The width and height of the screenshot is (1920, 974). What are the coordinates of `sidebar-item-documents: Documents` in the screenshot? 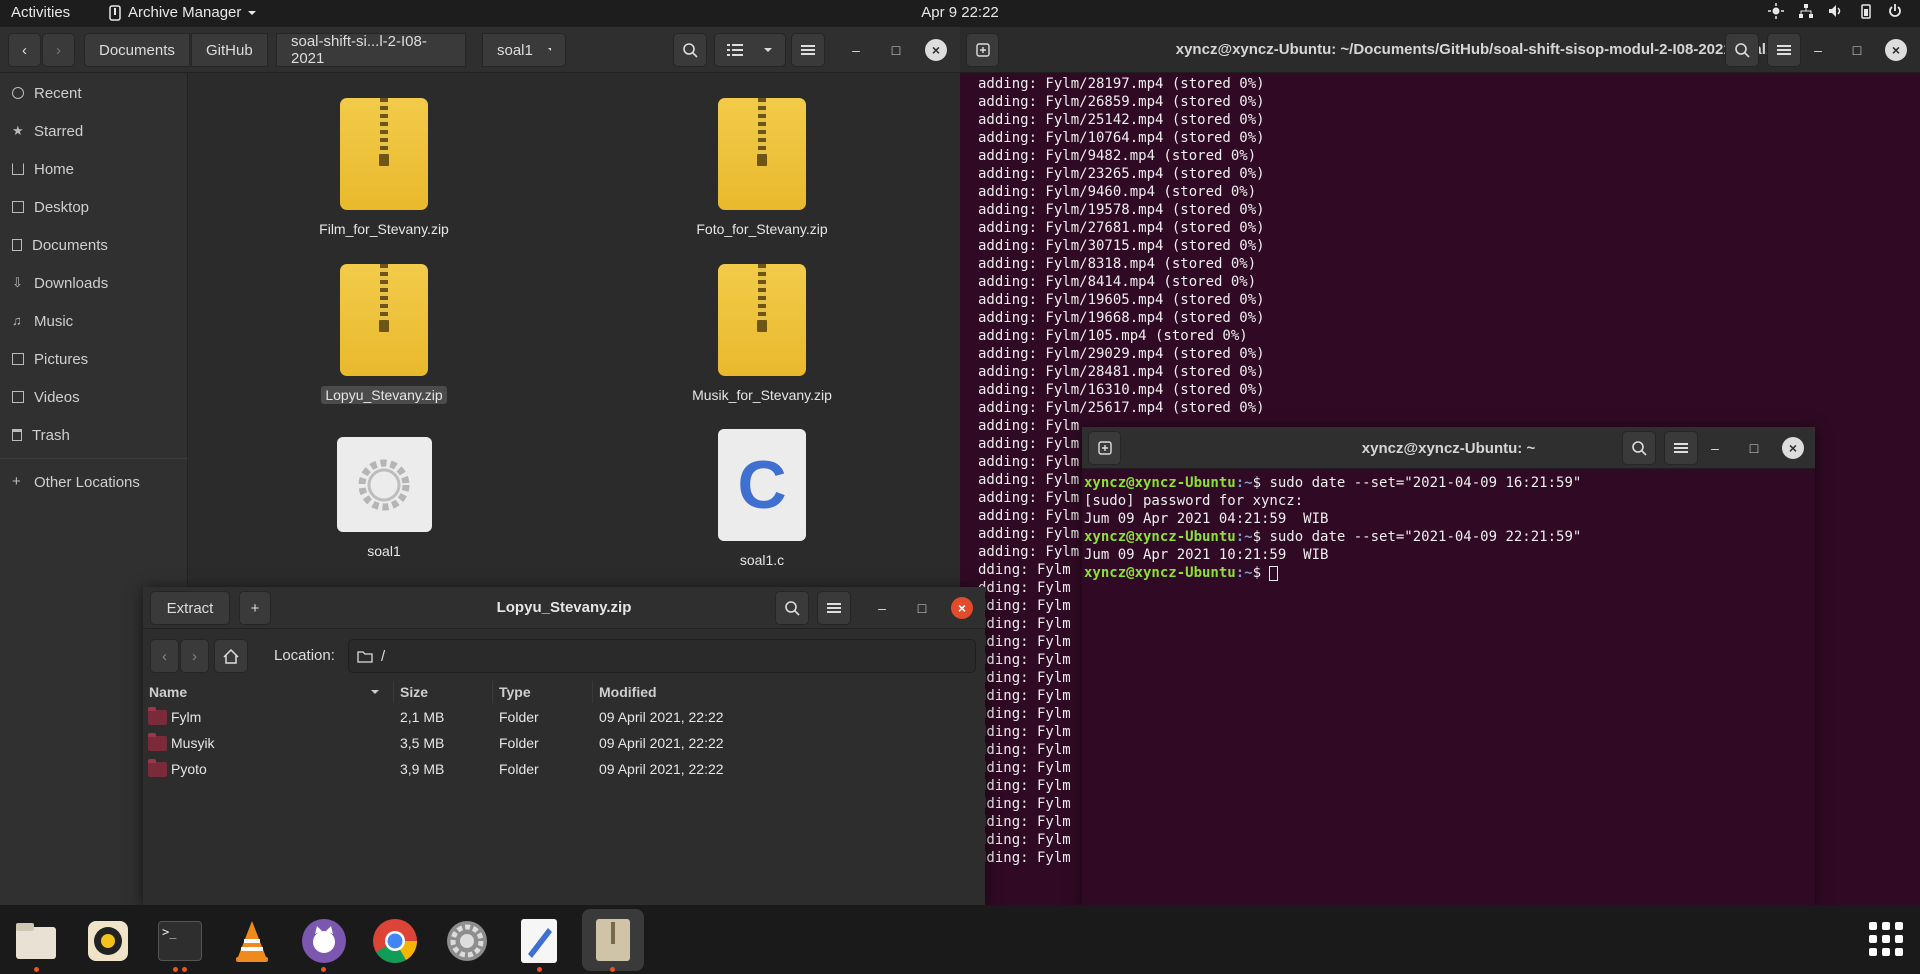 It's located at (60, 245).